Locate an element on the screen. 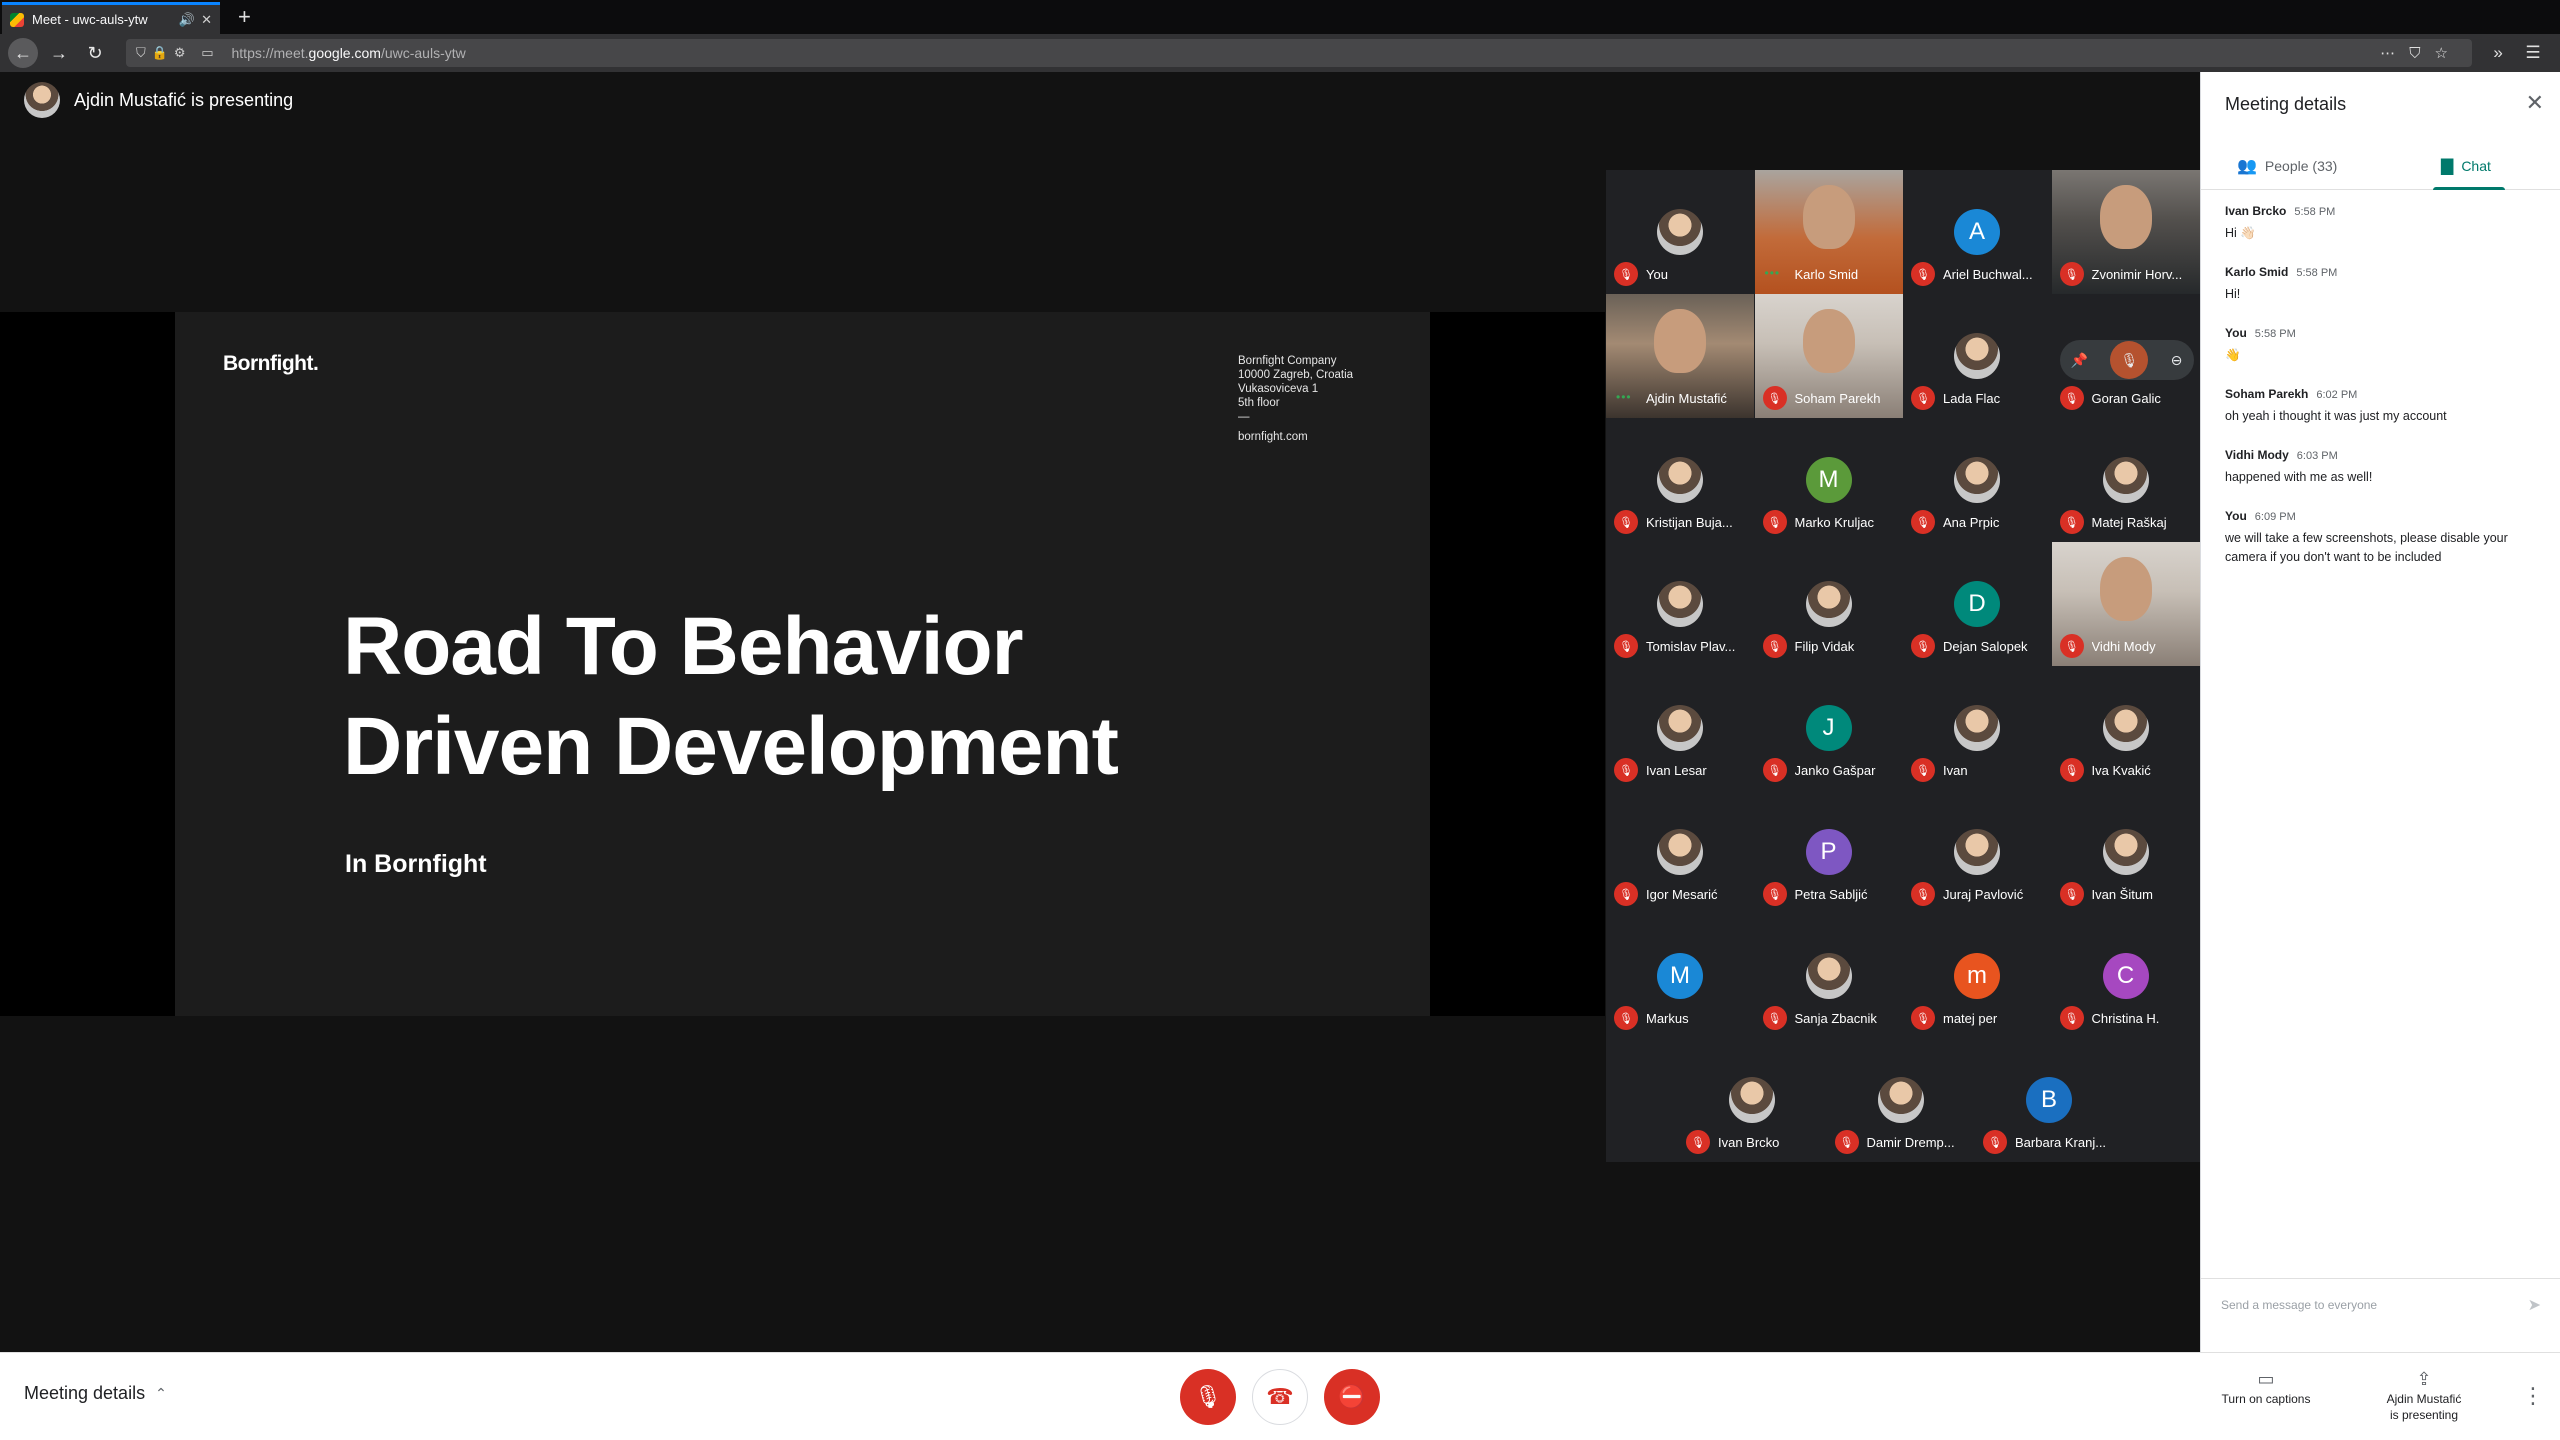 The height and width of the screenshot is (1440, 2560). participant-tile: 🎙 You is located at coordinates (1680, 232).